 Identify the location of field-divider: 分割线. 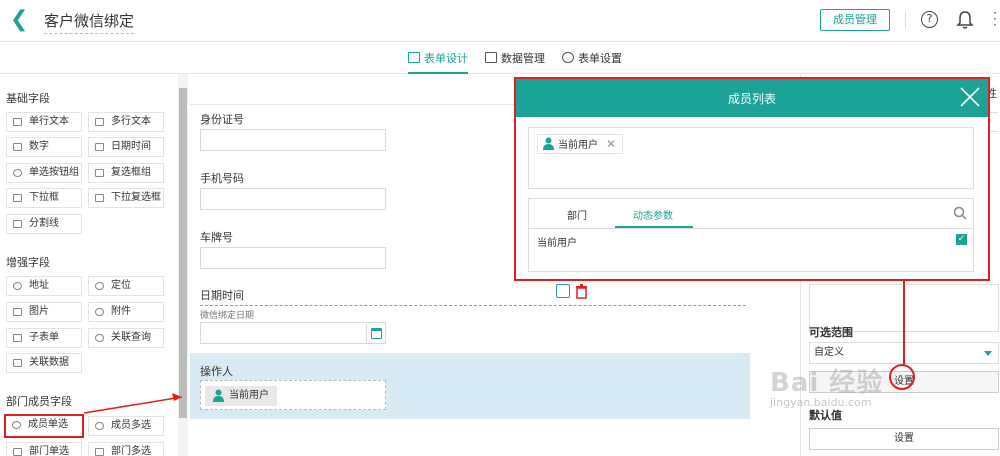
(44, 224).